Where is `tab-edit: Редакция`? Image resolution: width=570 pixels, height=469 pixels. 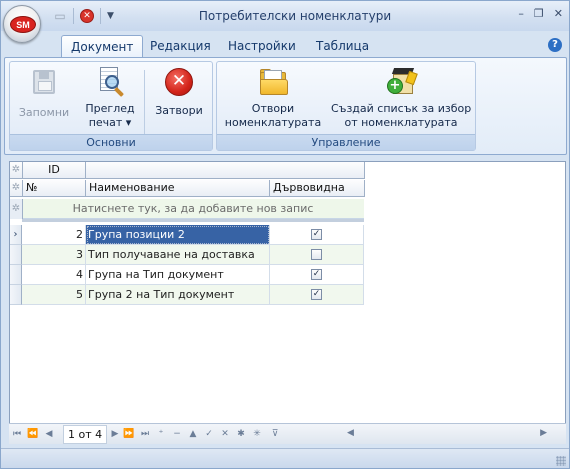
tab-edit: Редакция is located at coordinates (180, 46).